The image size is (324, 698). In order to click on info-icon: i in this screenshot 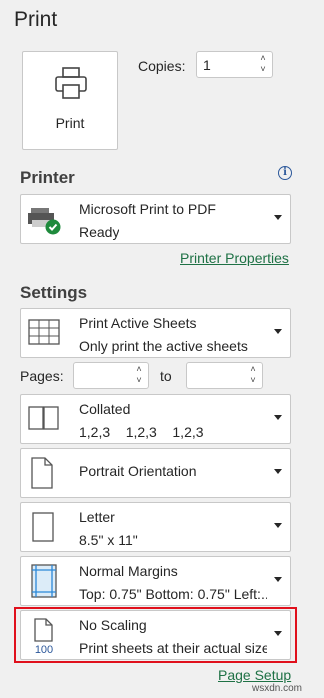, I will do `click(285, 173)`.